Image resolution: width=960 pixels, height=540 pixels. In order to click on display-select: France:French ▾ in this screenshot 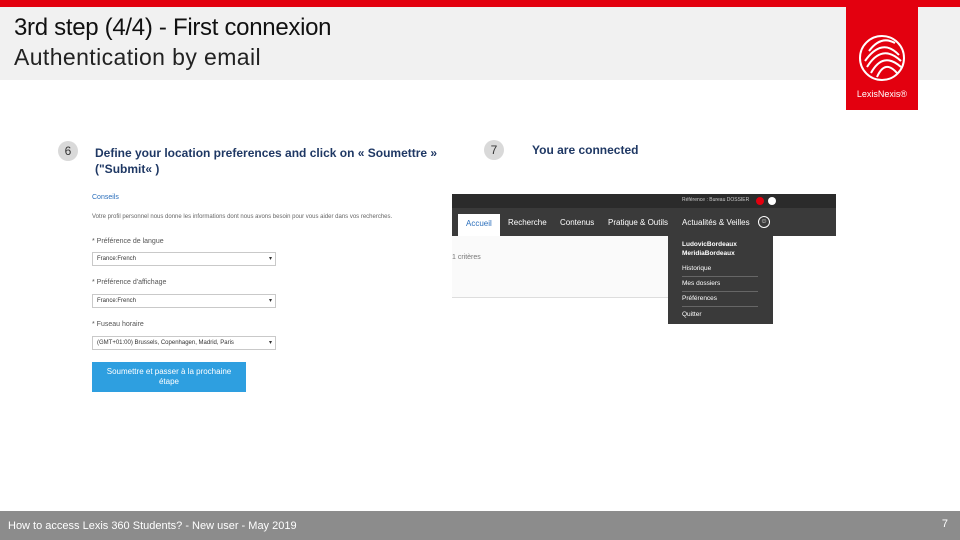, I will do `click(184, 301)`.